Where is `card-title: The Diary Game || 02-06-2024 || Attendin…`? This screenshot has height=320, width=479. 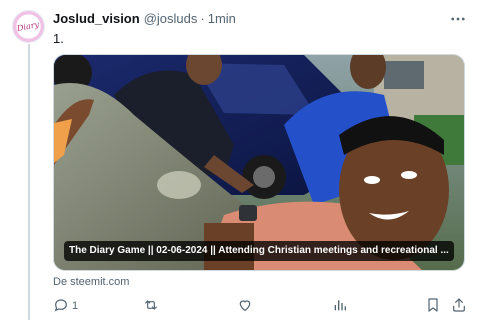 card-title: The Diary Game || 02-06-2024 || Attendin… is located at coordinates (259, 251).